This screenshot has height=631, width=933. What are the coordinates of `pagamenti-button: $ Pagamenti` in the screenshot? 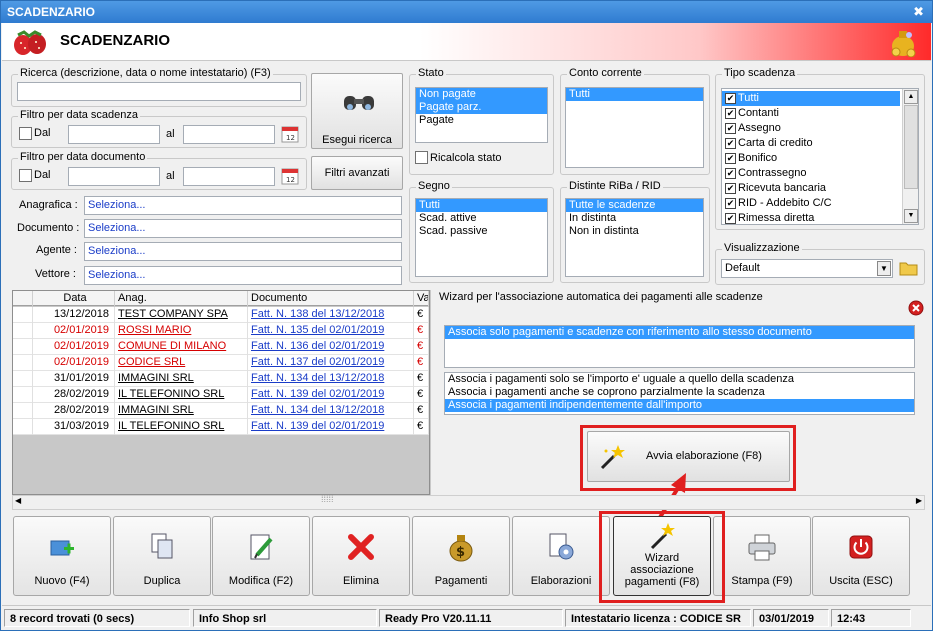 It's located at (461, 556).